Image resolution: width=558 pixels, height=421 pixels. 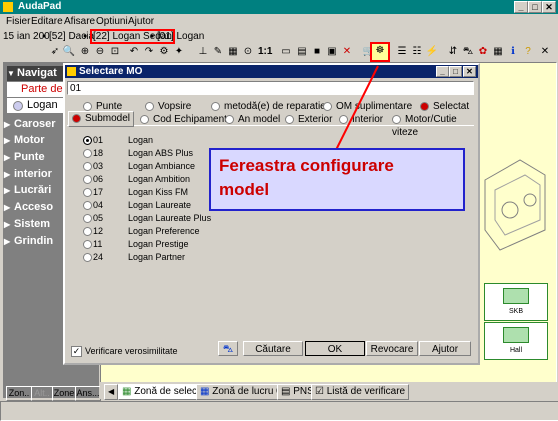 What do you see at coordinates (179, 52) in the screenshot?
I see `pin-icon: ✦` at bounding box center [179, 52].